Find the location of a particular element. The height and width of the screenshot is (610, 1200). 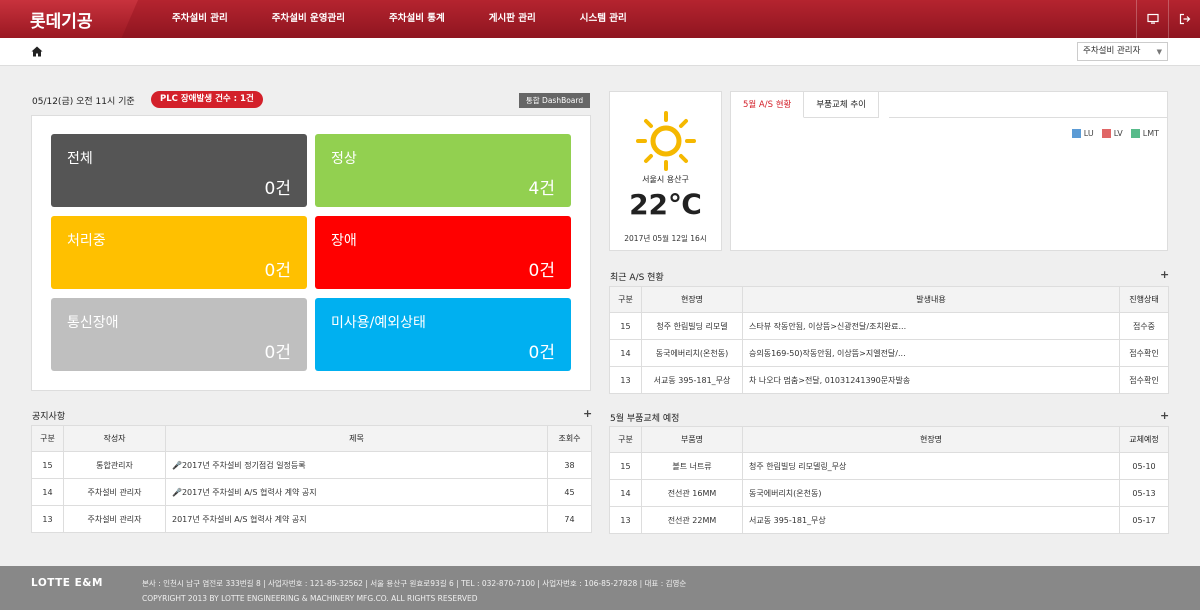

cell-site: 청주 한림빌딩 리모델링_무상 is located at coordinates (931, 466).